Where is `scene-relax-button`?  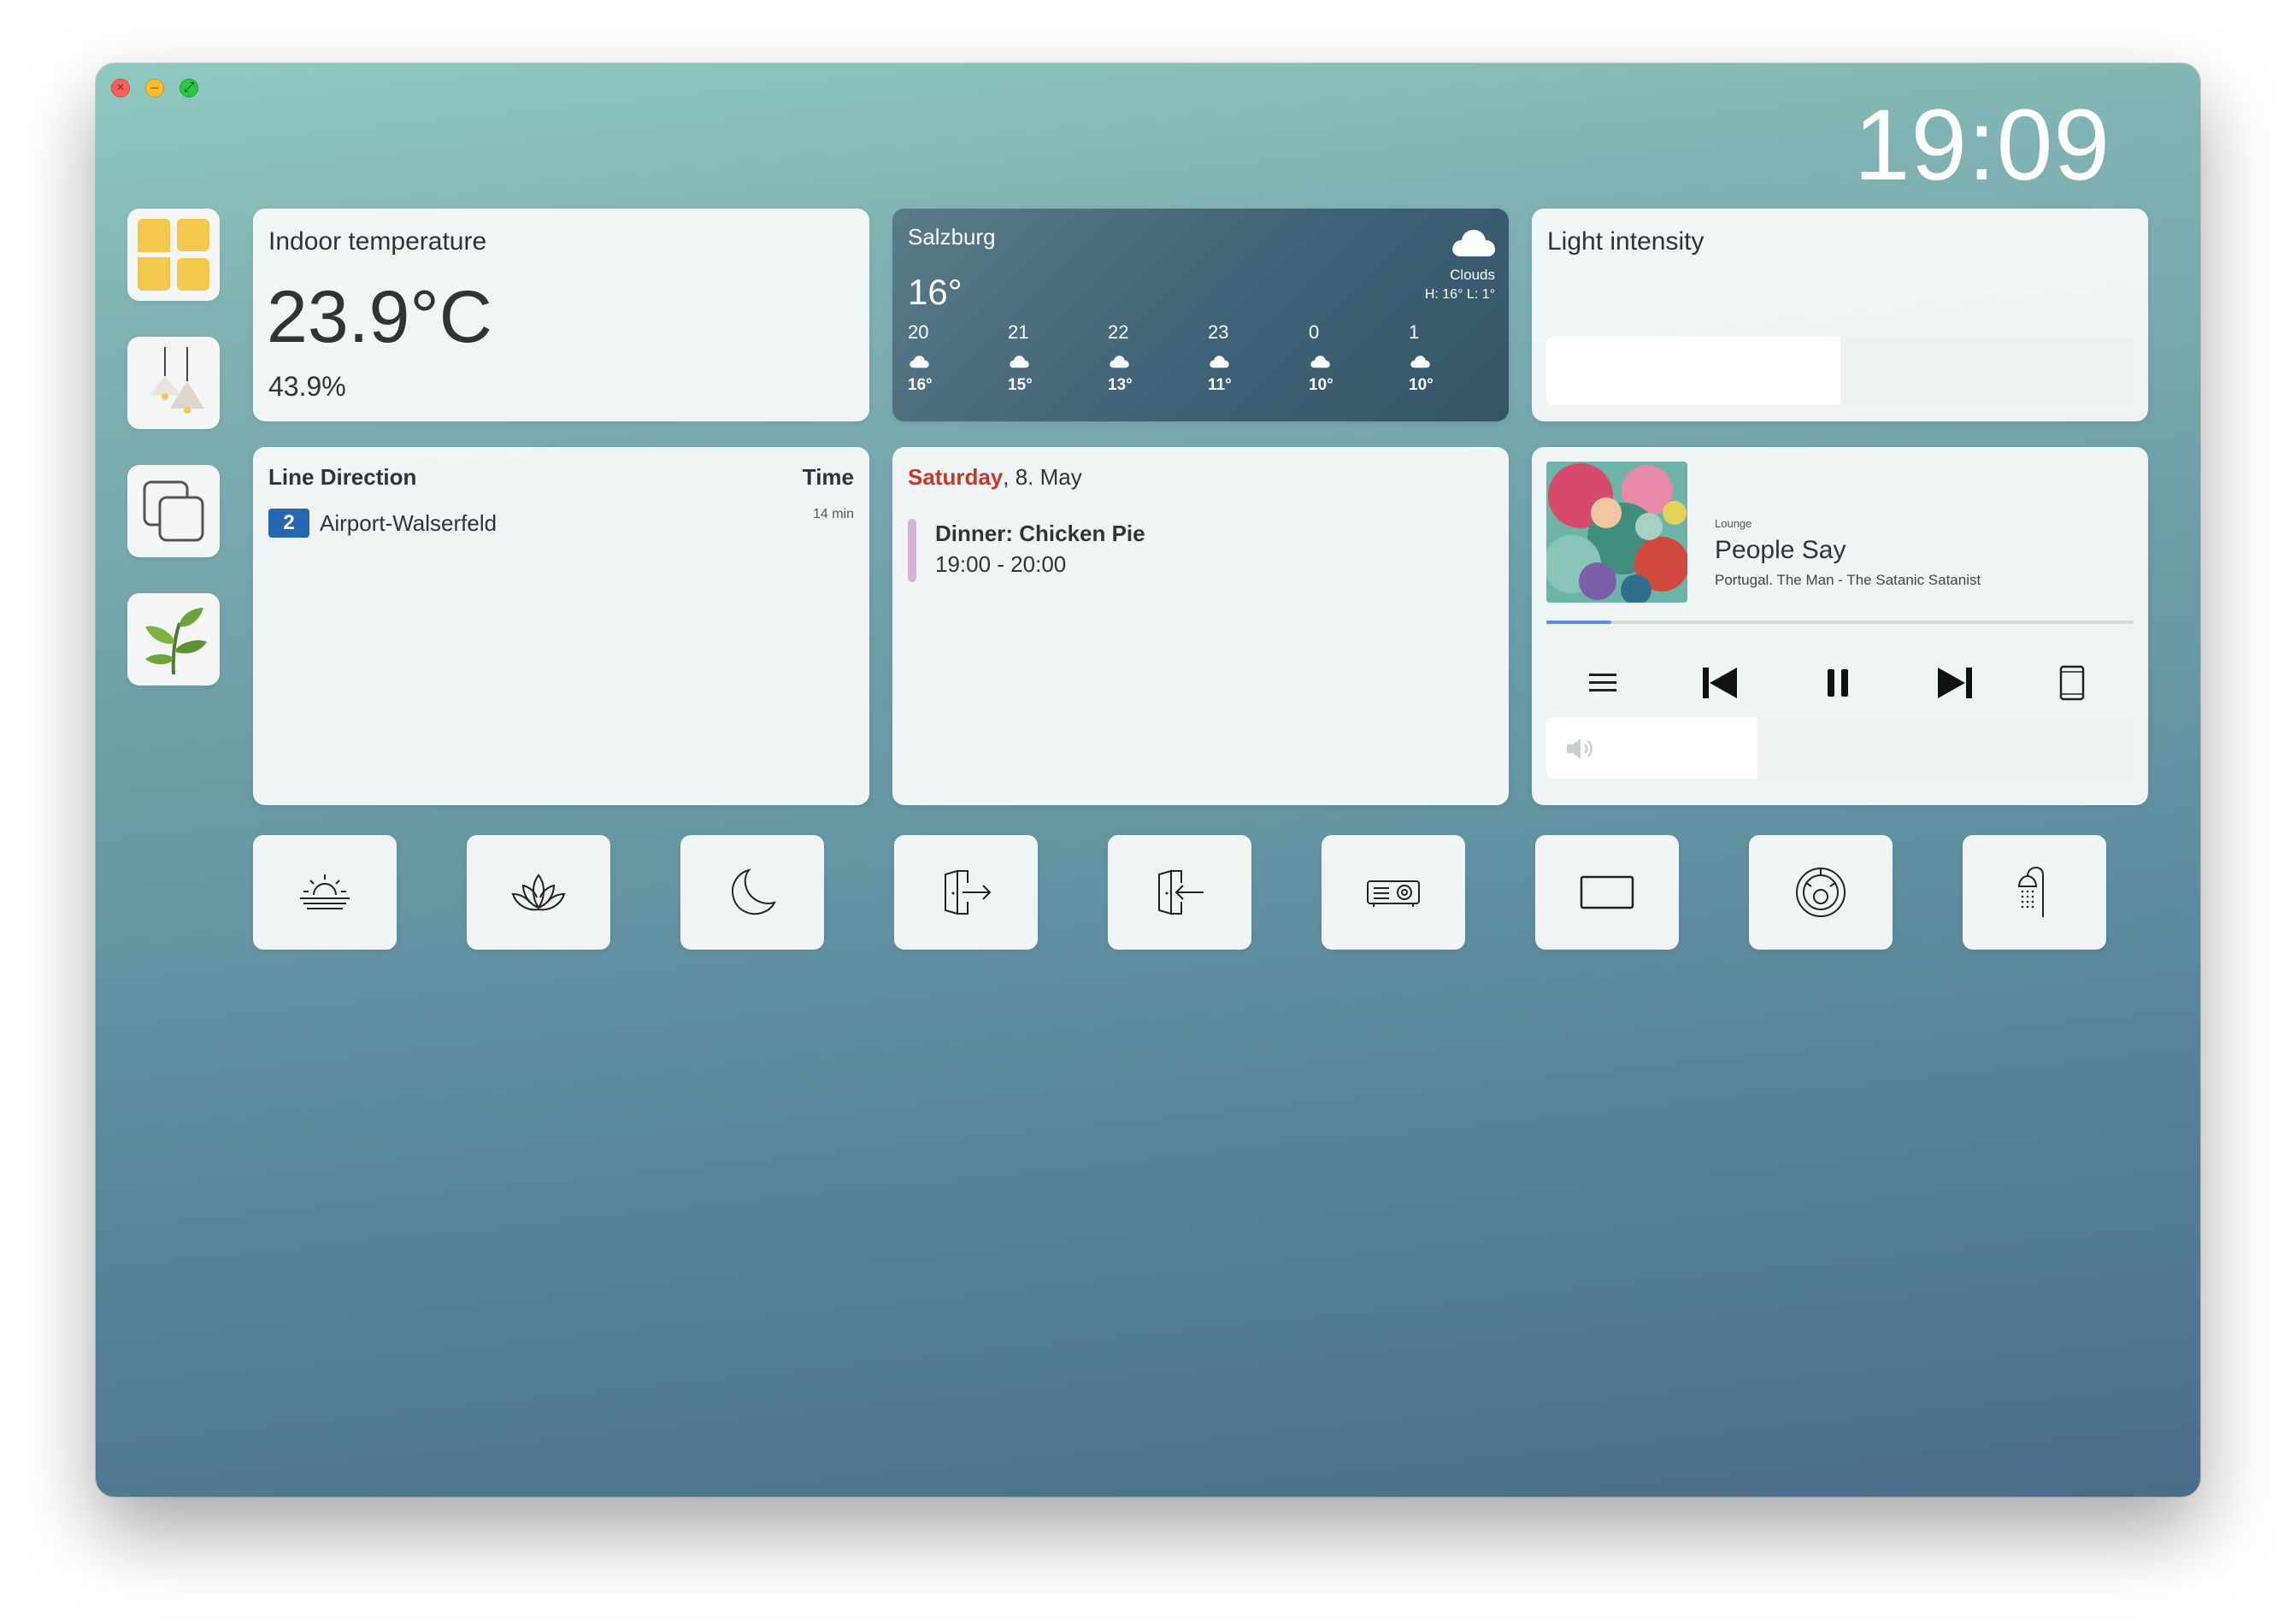 scene-relax-button is located at coordinates (538, 892).